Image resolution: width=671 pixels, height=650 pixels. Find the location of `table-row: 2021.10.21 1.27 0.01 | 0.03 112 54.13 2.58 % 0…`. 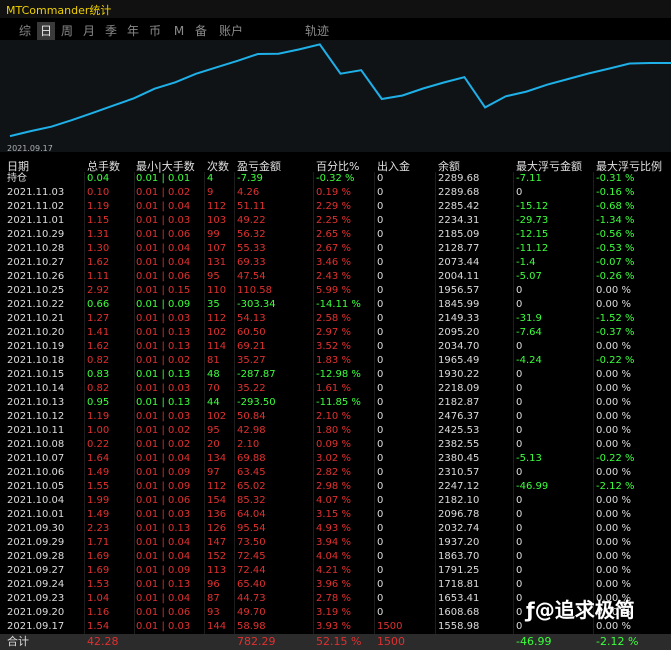

table-row: 2021.10.21 1.27 0.01 | 0.03 112 54.13 2.58 % 0… is located at coordinates (335, 319).